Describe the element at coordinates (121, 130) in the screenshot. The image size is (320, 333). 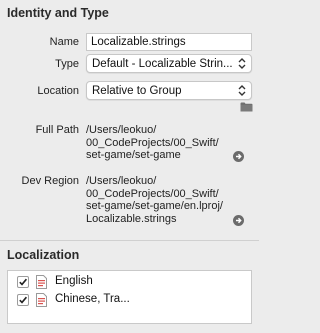
I see `full-path-line: /Users/leokuo/` at that location.